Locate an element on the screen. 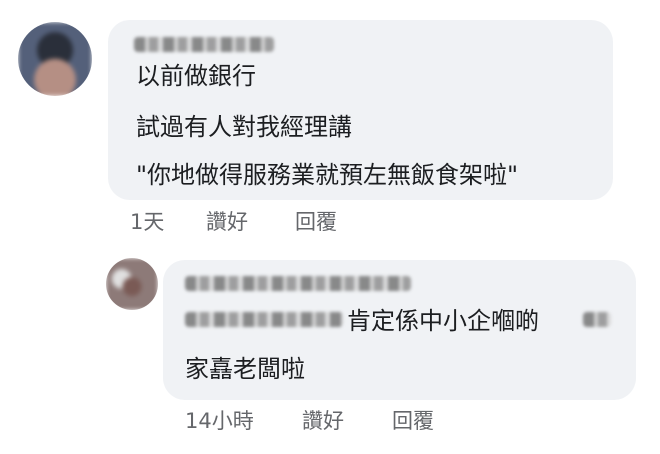 This screenshot has height=454, width=660. blurred-word is located at coordinates (597, 319).